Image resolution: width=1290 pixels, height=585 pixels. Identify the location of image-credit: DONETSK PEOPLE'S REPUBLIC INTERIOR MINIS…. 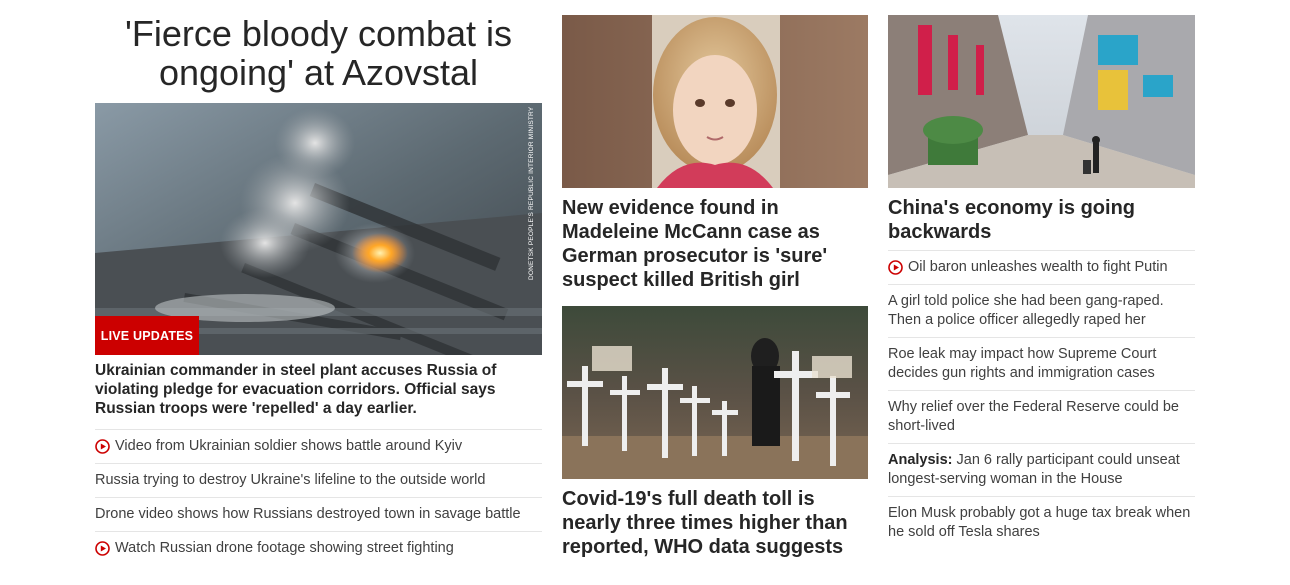
(531, 193).